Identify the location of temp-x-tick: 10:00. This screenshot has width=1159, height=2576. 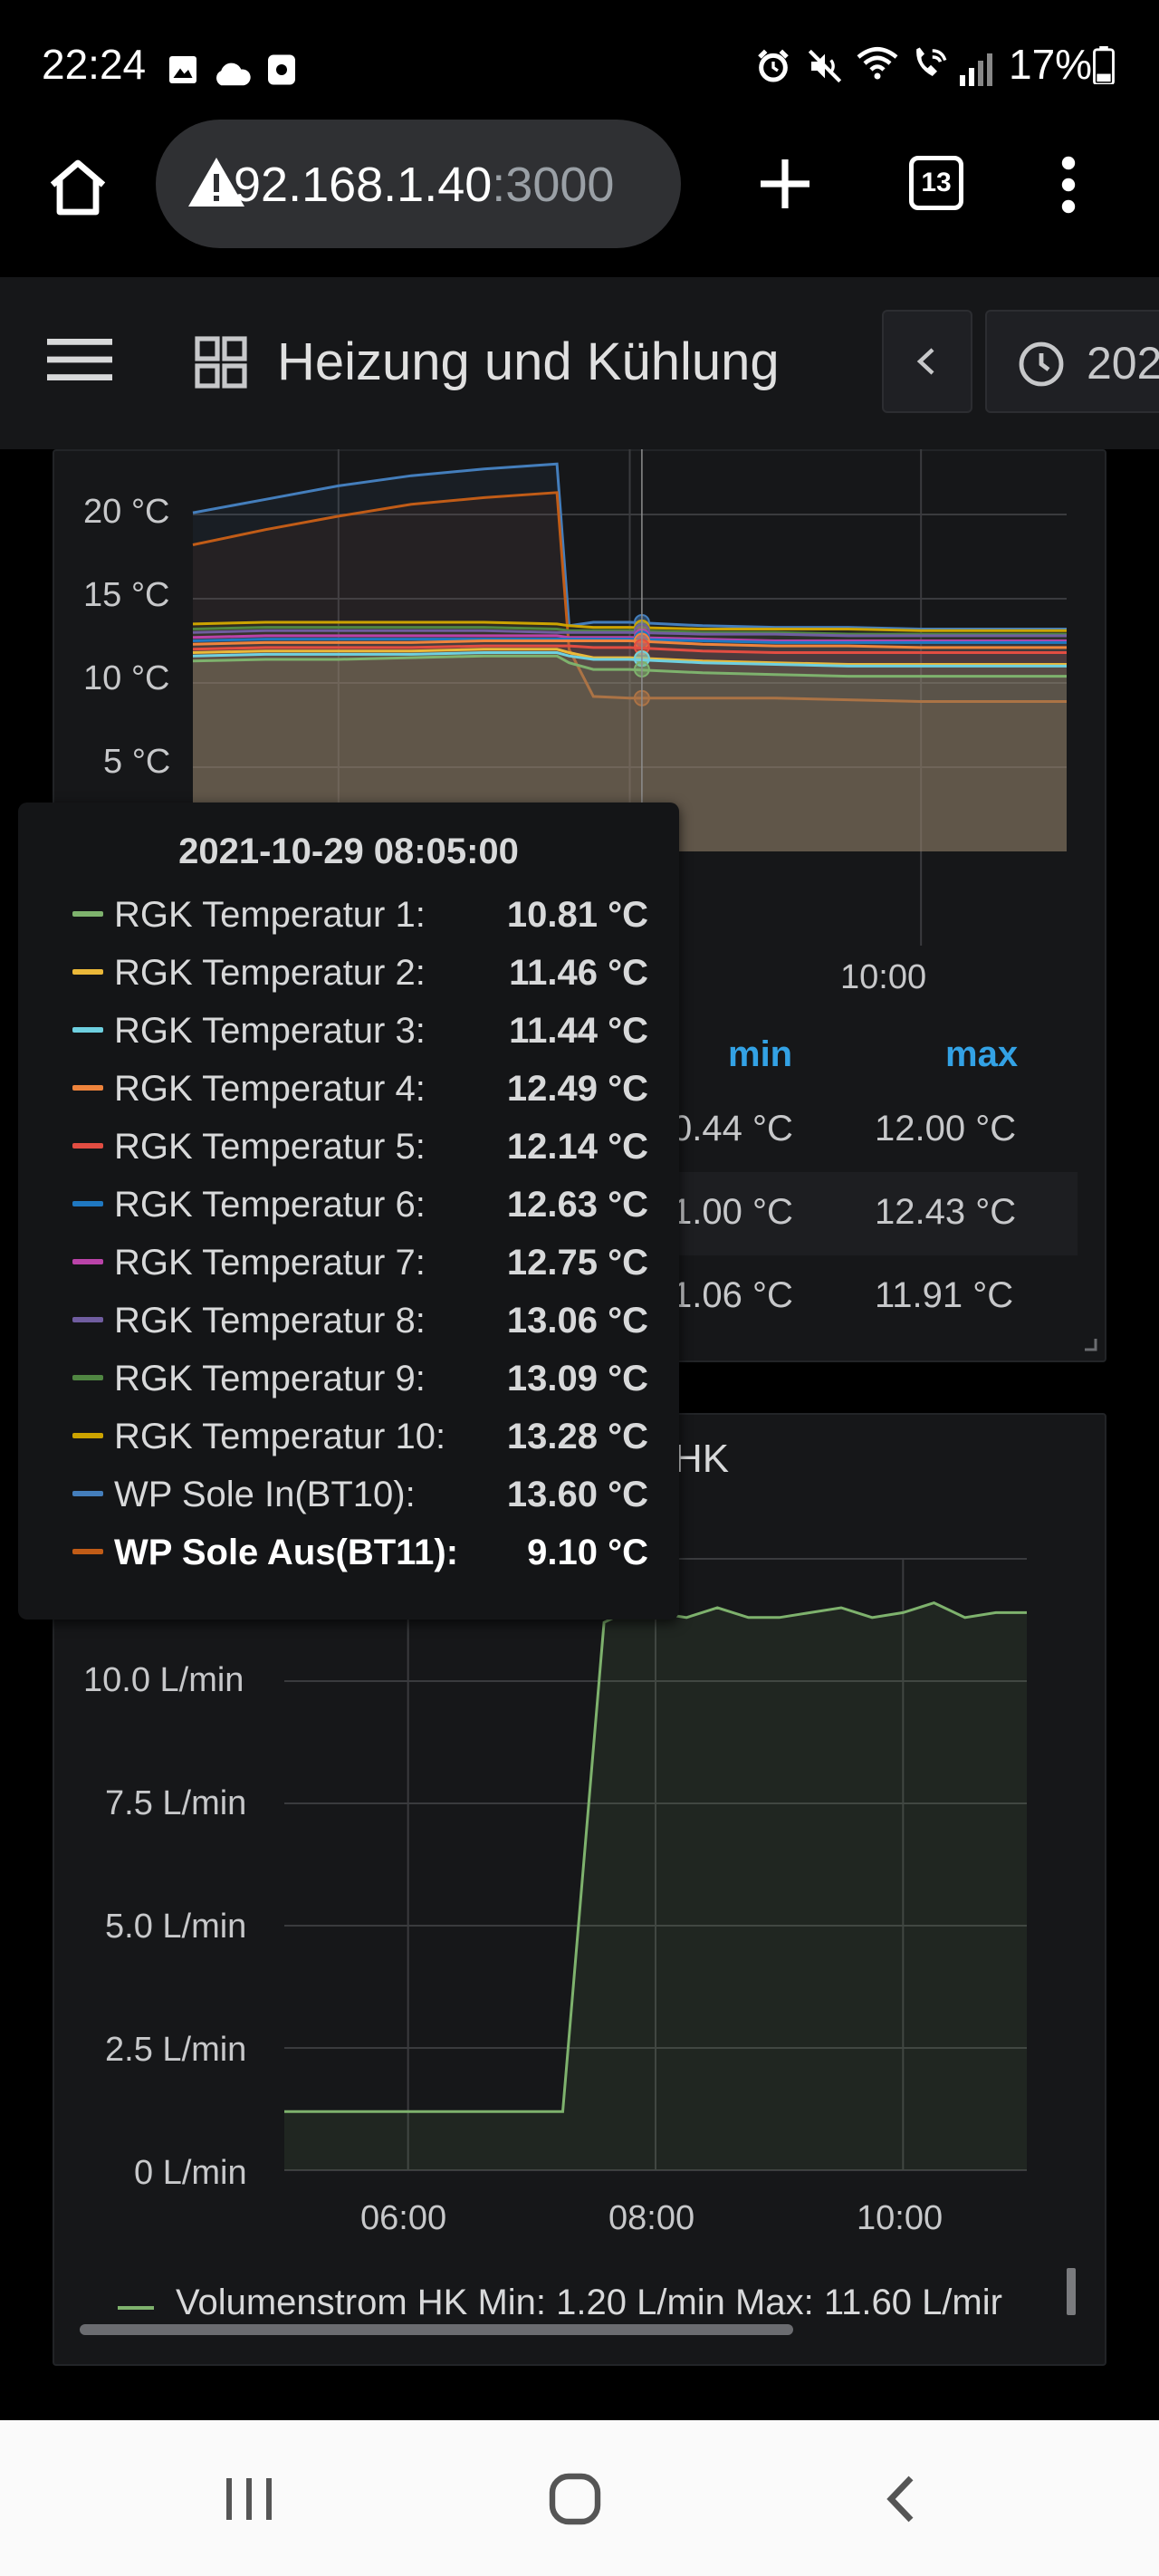
(884, 977).